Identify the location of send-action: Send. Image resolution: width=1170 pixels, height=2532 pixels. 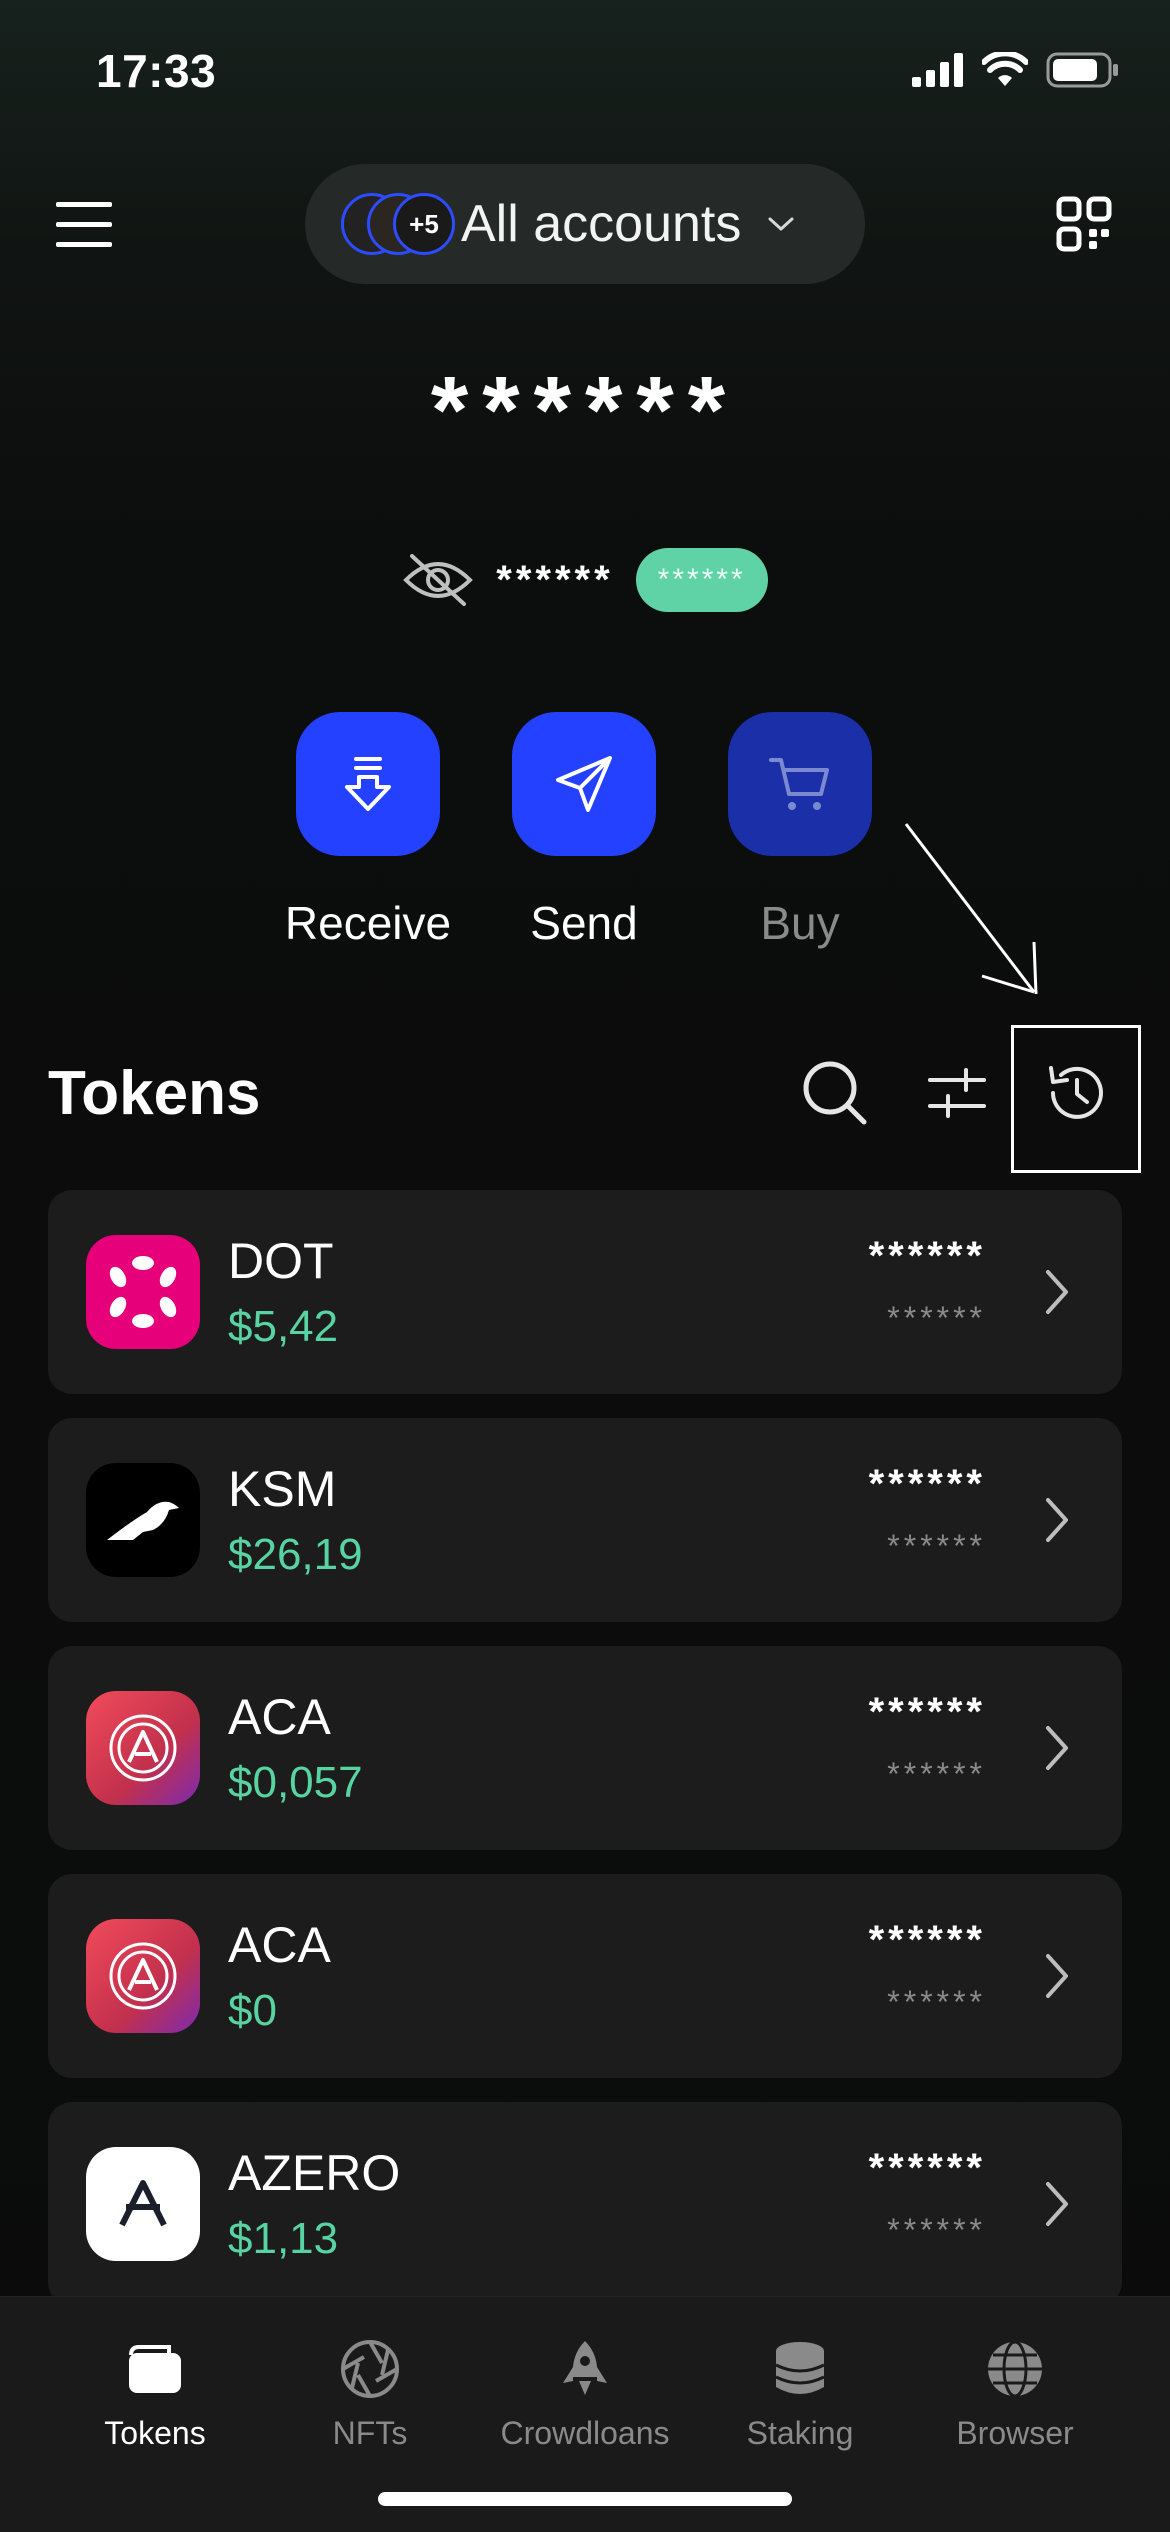
(584, 831).